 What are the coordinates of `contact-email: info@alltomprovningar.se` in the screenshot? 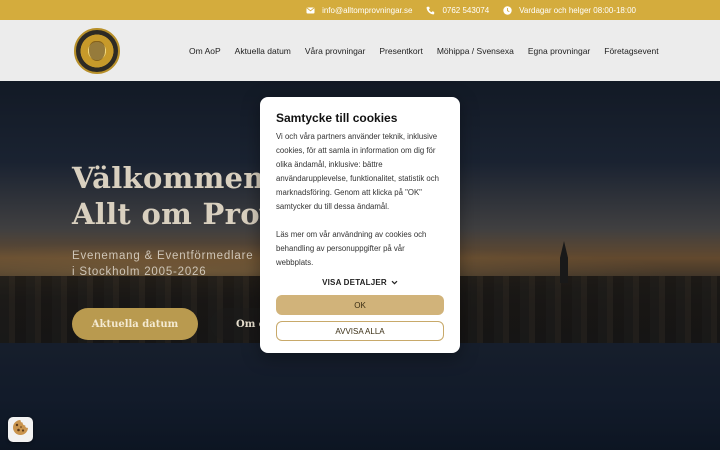 It's located at (359, 10).